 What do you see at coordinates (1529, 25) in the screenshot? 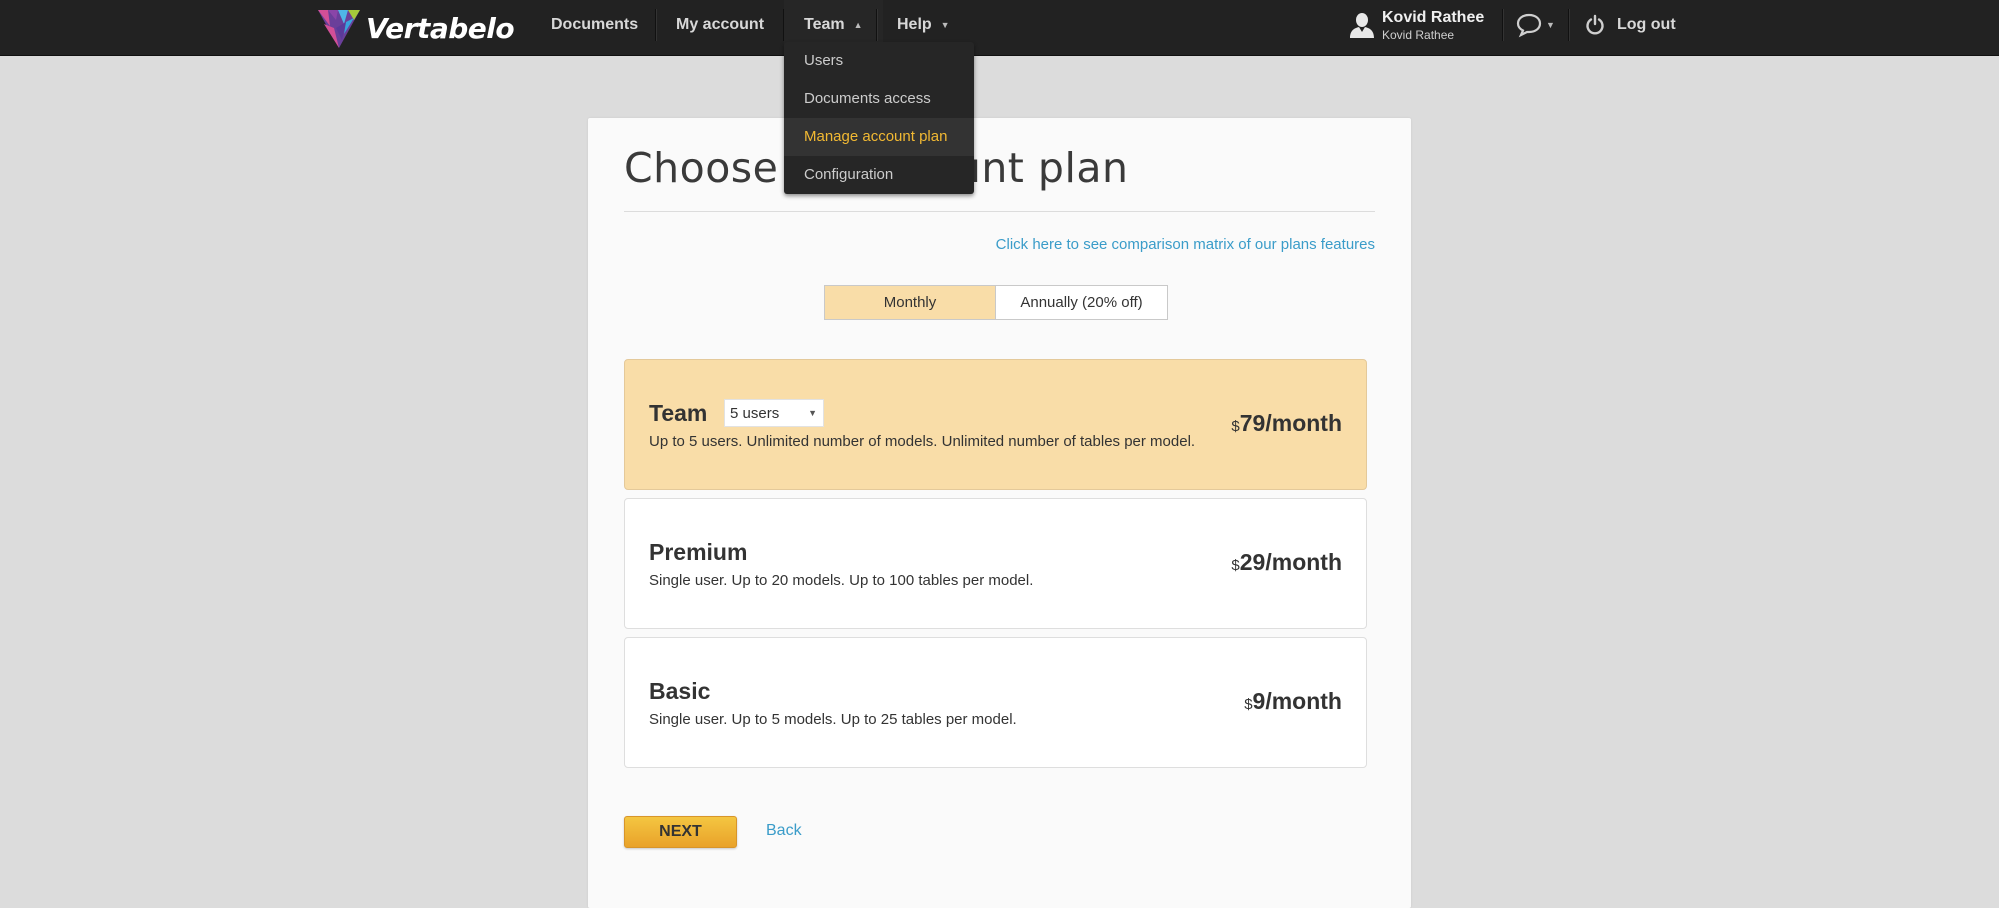
I see `chat-bubble-icon` at bounding box center [1529, 25].